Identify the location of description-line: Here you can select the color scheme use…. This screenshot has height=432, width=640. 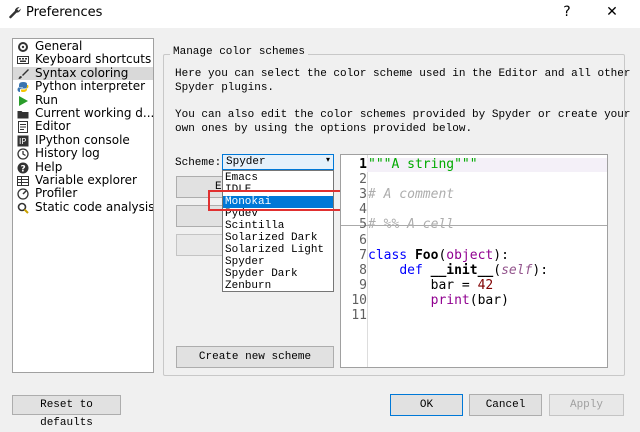
(403, 74).